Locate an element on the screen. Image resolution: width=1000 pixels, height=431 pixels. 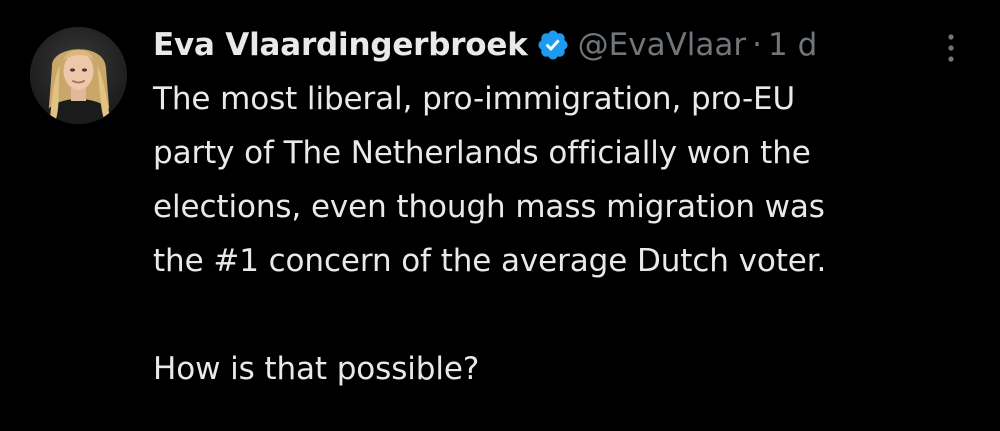
author-handle: @EvaVlaar is located at coordinates (662, 45).